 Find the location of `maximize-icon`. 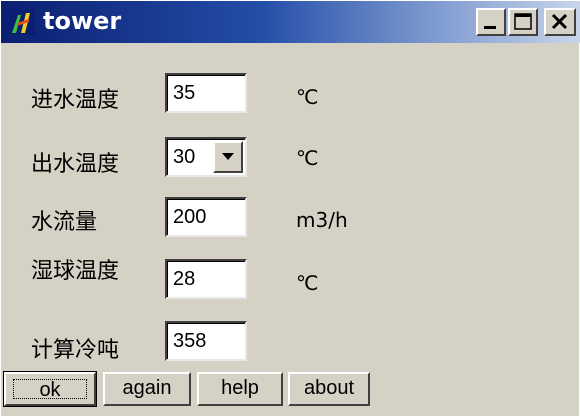

maximize-icon is located at coordinates (523, 21).